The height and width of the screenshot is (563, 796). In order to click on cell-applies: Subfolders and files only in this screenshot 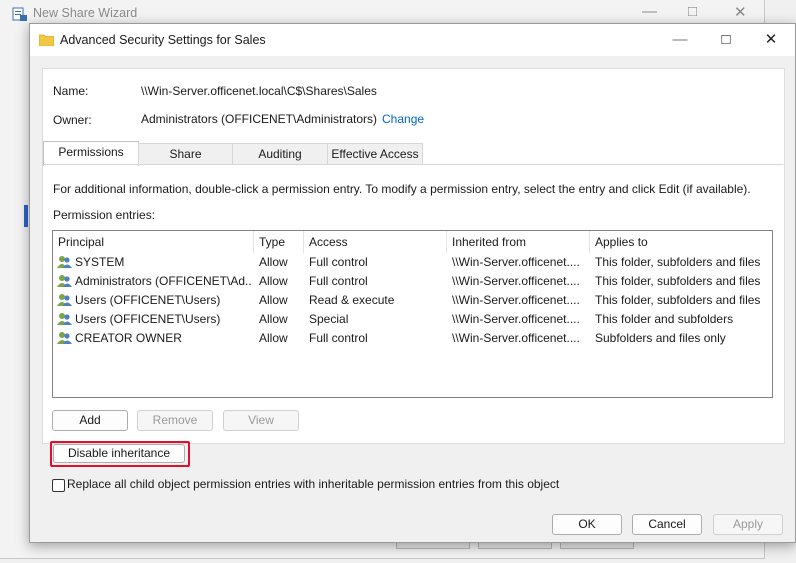, I will do `click(660, 338)`.